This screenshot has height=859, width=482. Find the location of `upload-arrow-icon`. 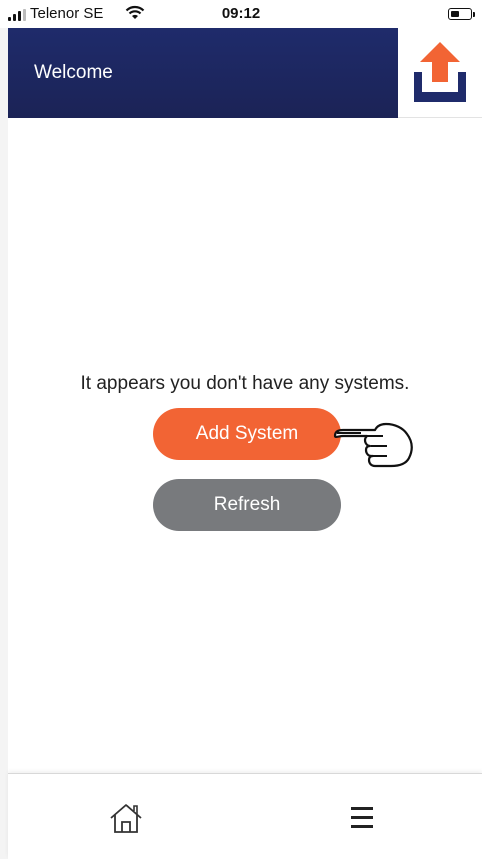

upload-arrow-icon is located at coordinates (440, 72).